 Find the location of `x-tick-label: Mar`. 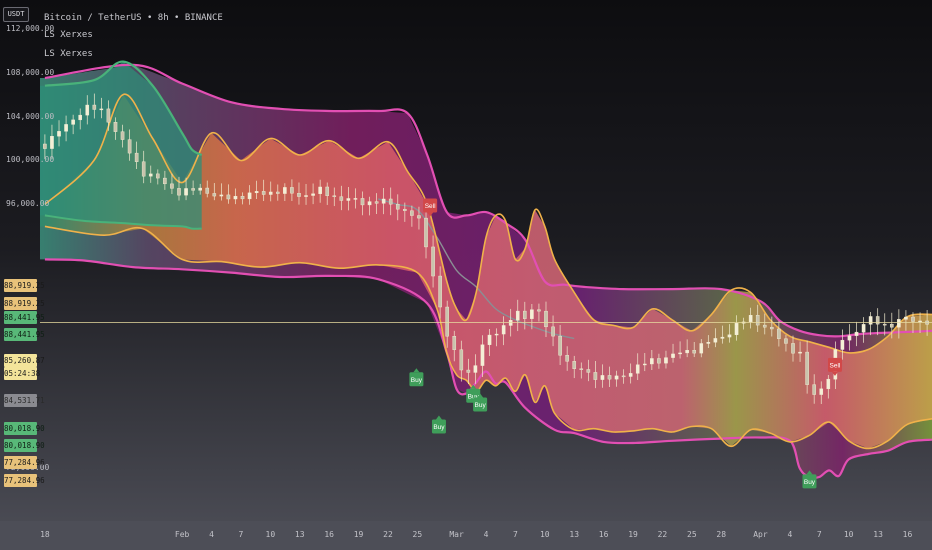

x-tick-label: Mar is located at coordinates (456, 534).